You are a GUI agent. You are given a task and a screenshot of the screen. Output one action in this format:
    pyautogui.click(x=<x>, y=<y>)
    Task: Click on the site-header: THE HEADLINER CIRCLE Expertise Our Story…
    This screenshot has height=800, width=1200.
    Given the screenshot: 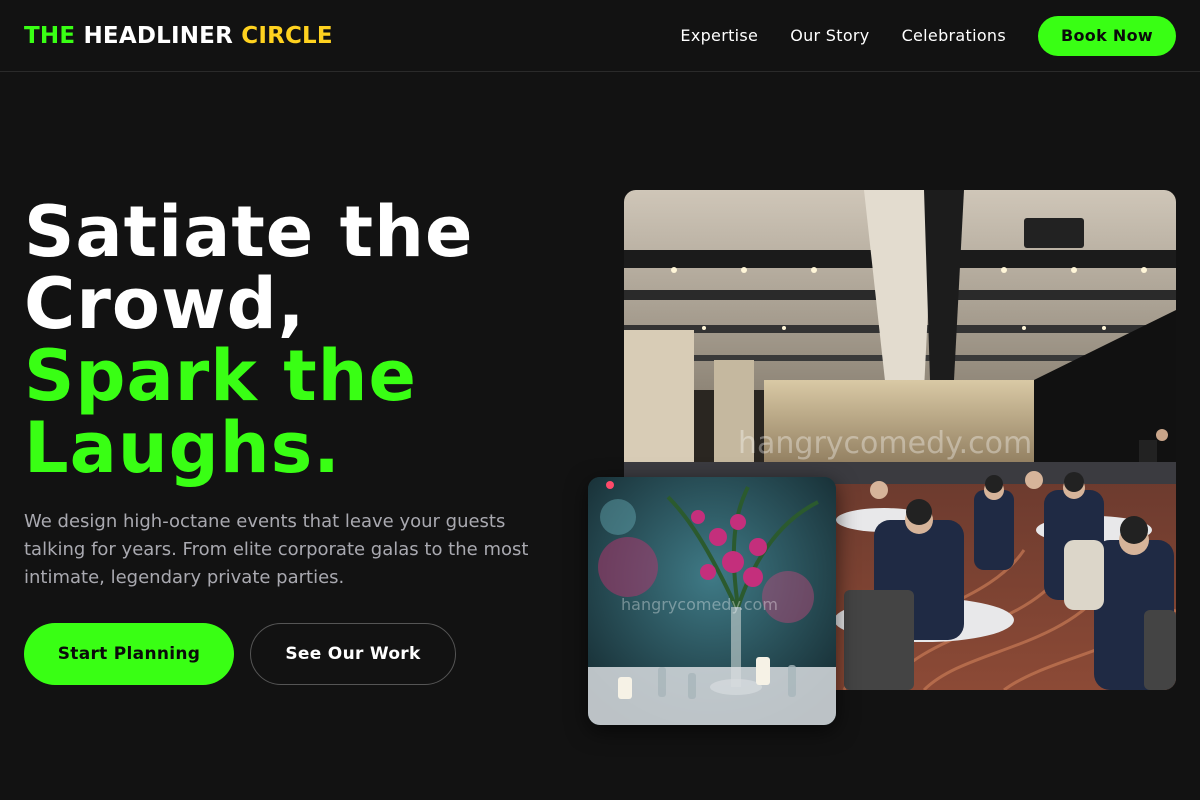 What is the action you would take?
    pyautogui.click(x=600, y=36)
    